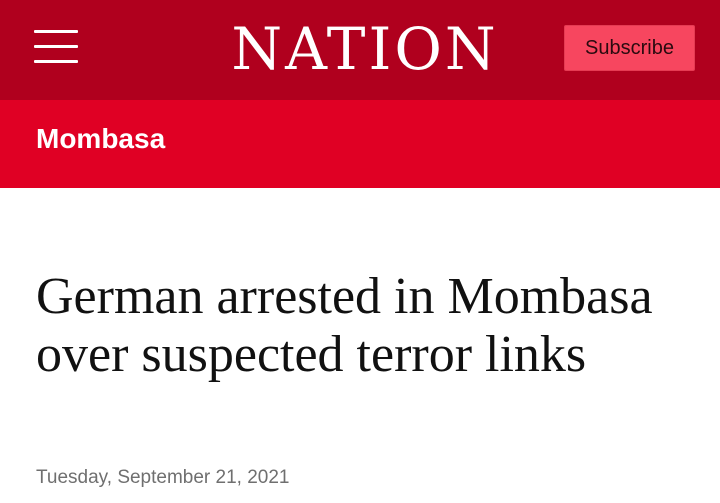  What do you see at coordinates (629, 48) in the screenshot?
I see `subscribe-button: Subscribe` at bounding box center [629, 48].